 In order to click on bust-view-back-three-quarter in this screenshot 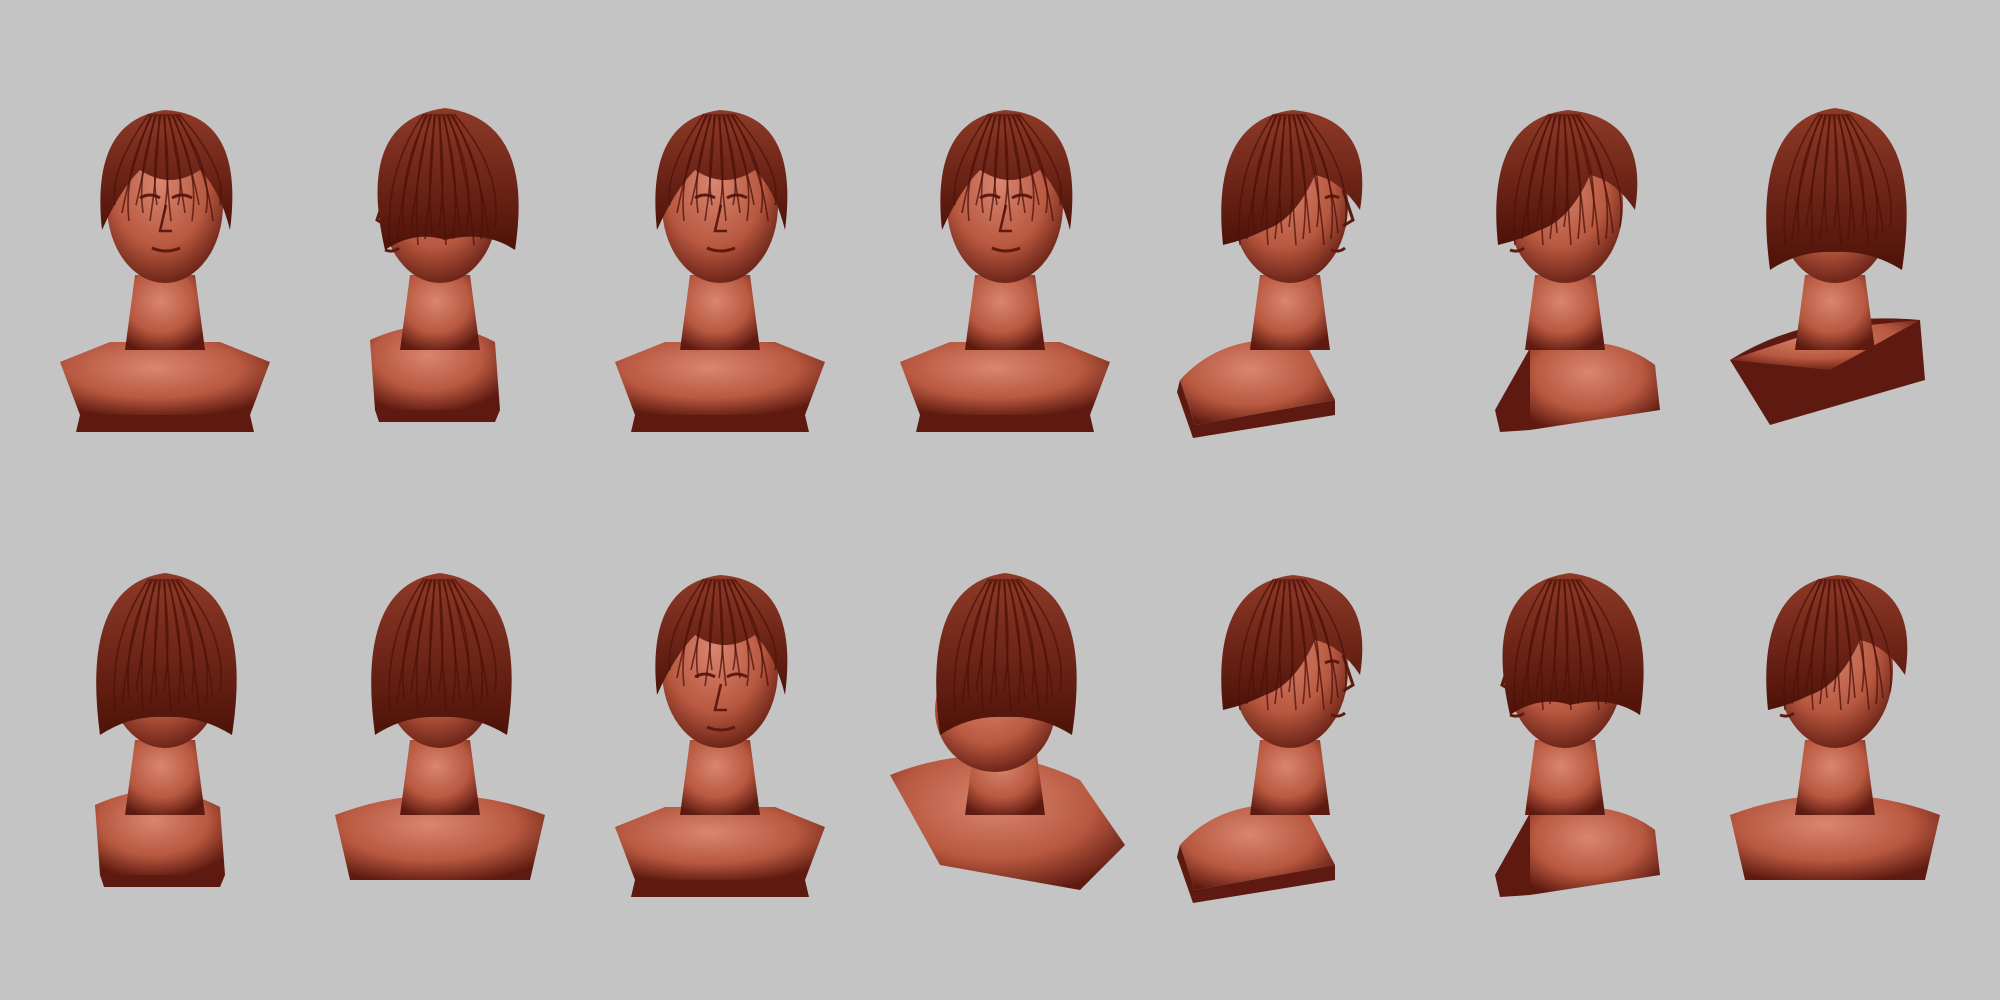, I will do `click(165, 735)`.